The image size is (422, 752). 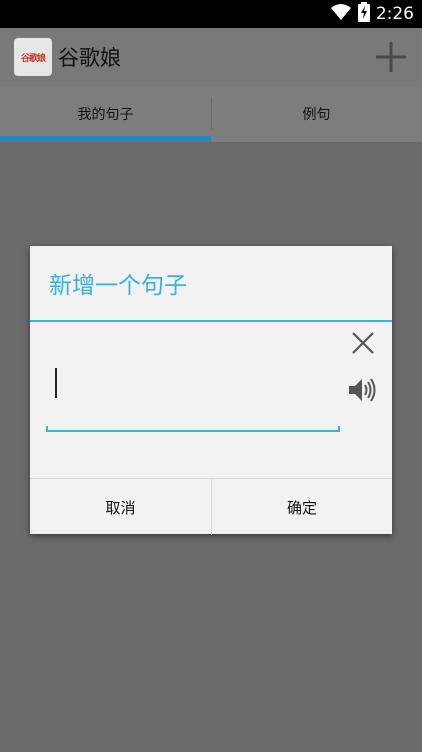 I want to click on clear-input-button, so click(x=363, y=343).